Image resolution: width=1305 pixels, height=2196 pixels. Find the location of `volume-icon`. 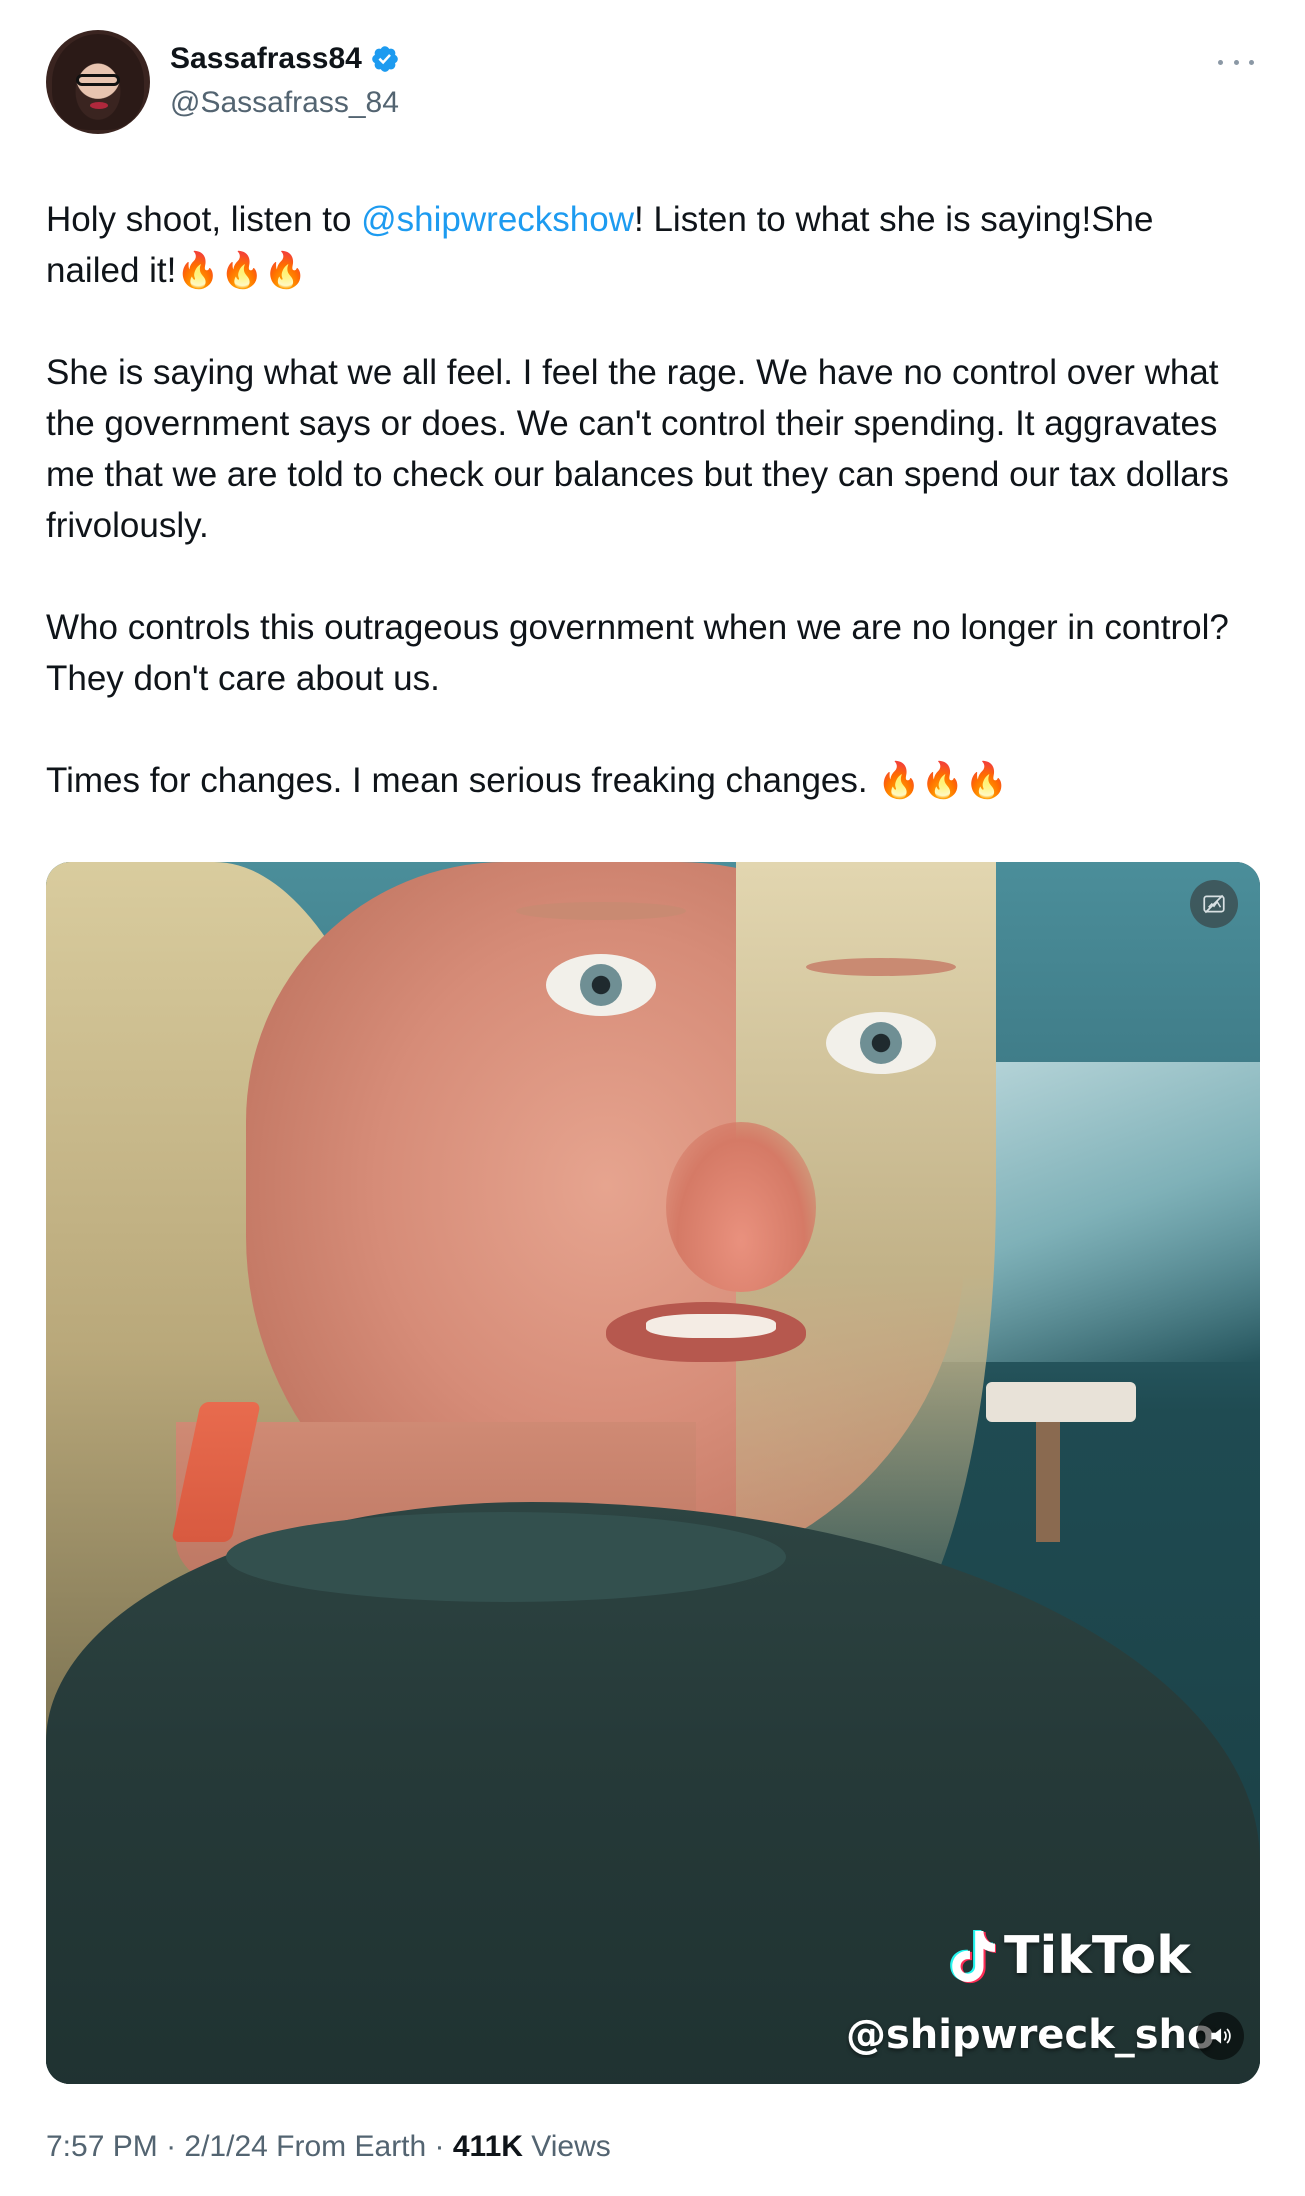

volume-icon is located at coordinates (1220, 2036).